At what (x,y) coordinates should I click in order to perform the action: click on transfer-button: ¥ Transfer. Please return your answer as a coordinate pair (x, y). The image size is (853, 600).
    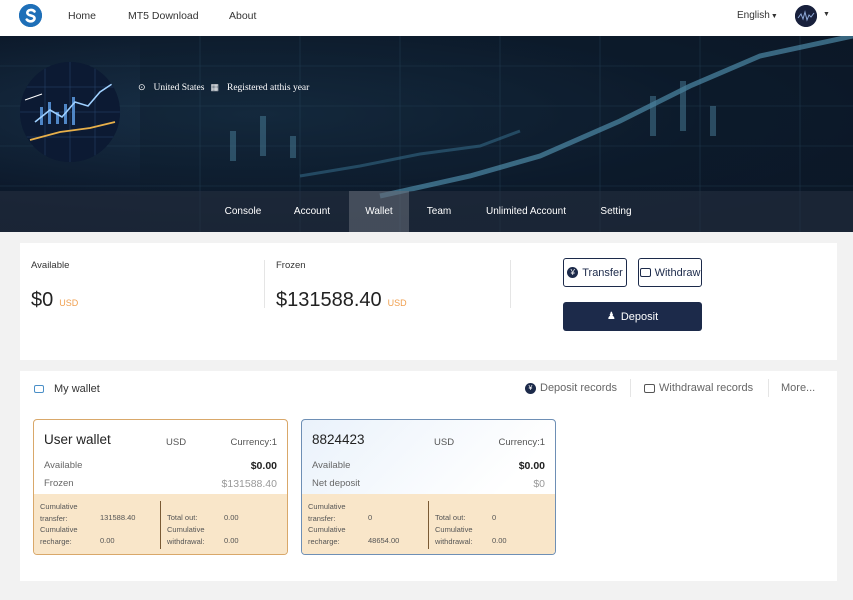
    Looking at the image, I should click on (595, 272).